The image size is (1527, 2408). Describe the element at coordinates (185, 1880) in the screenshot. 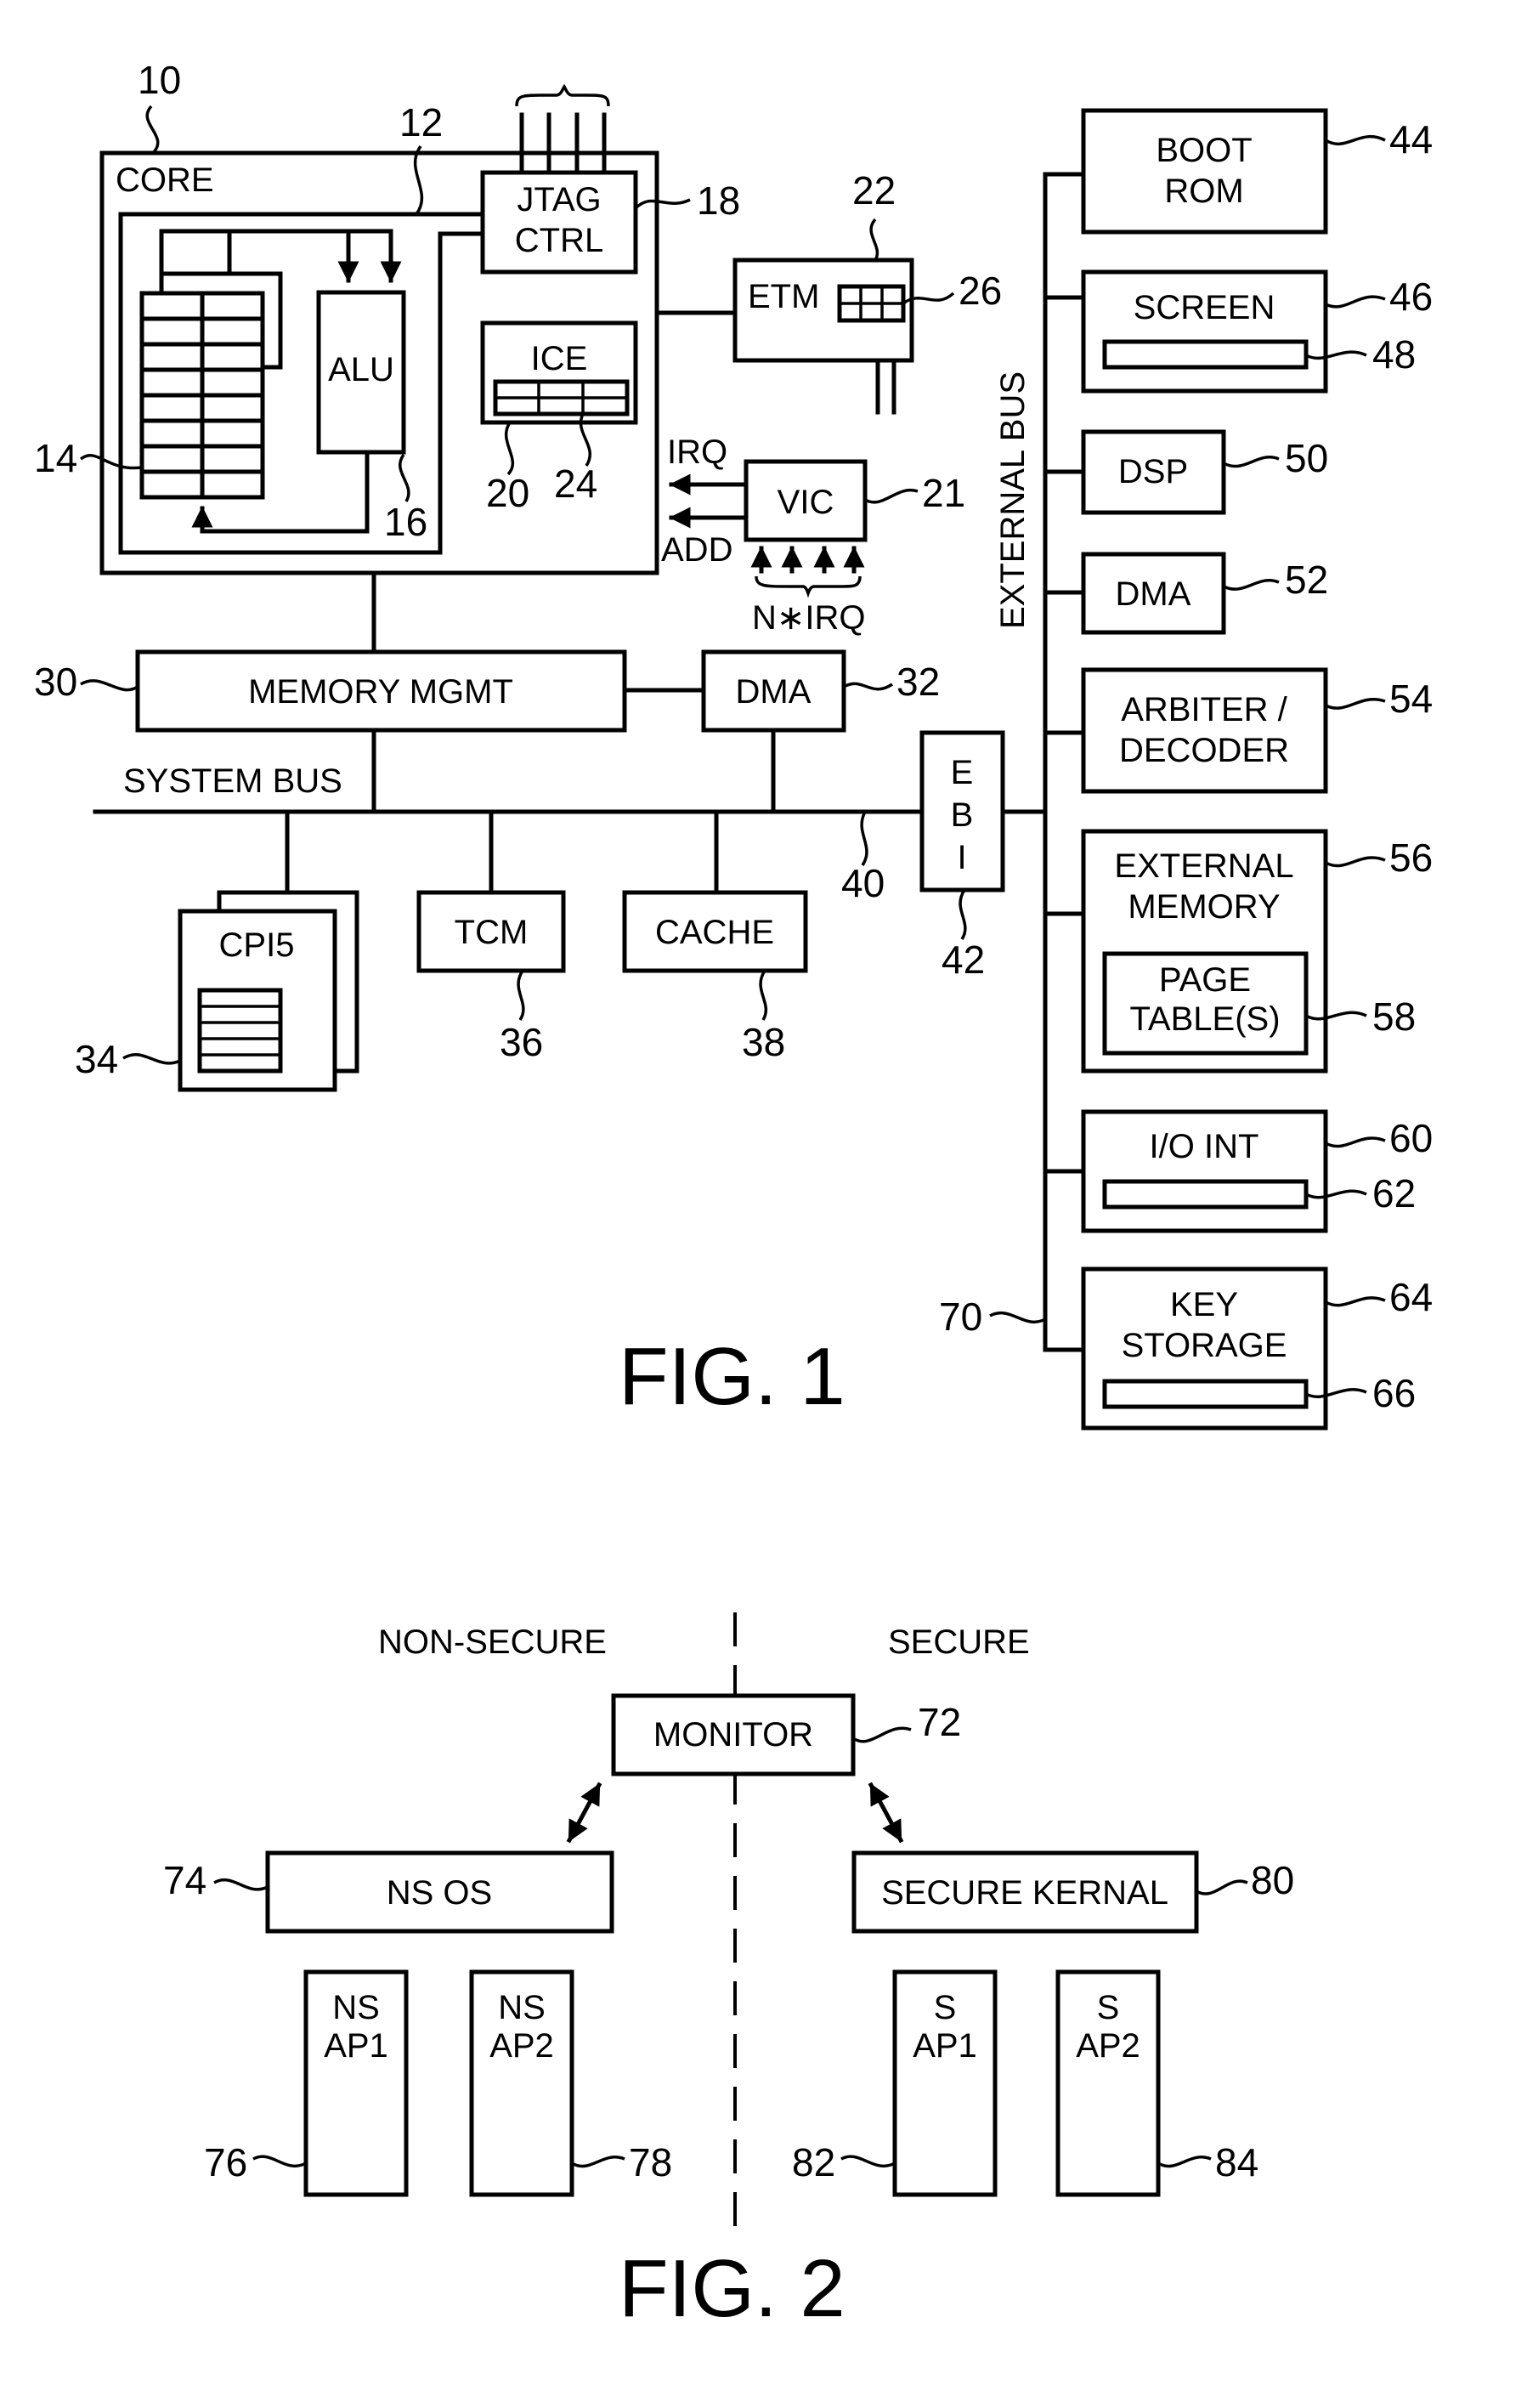

I see `ns-os-ref: 74` at that location.